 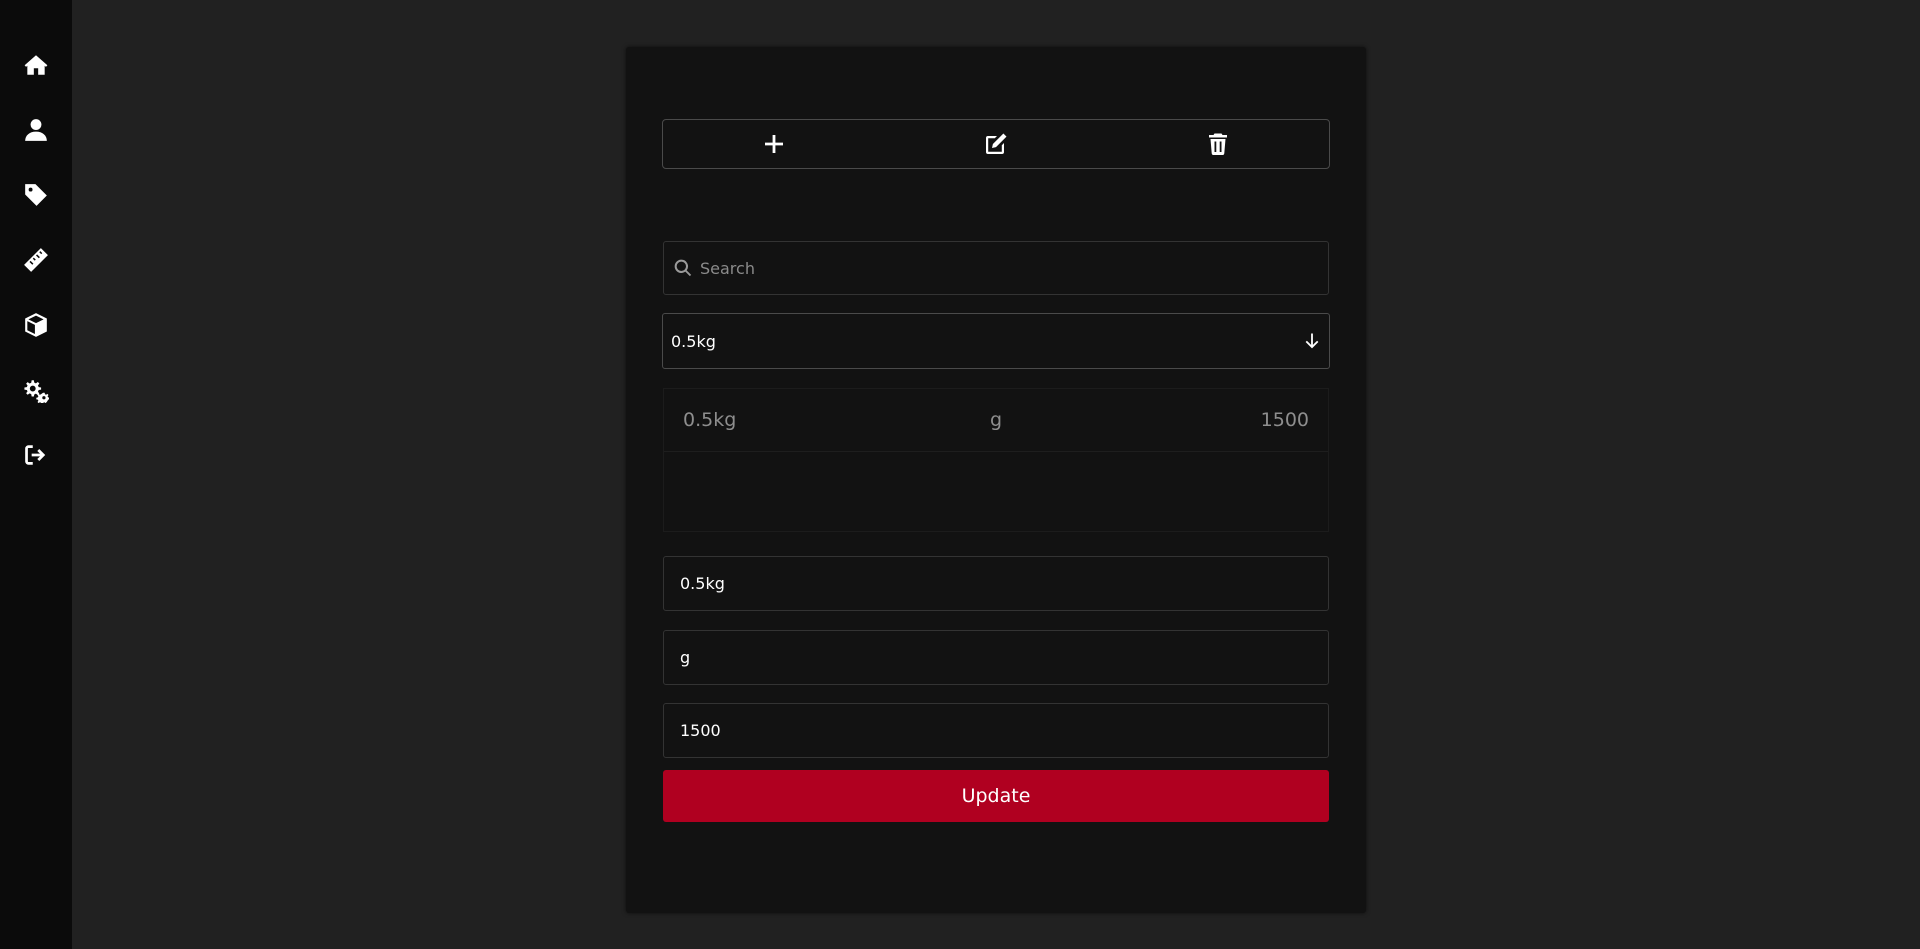 I want to click on edit-icon, so click(x=996, y=143).